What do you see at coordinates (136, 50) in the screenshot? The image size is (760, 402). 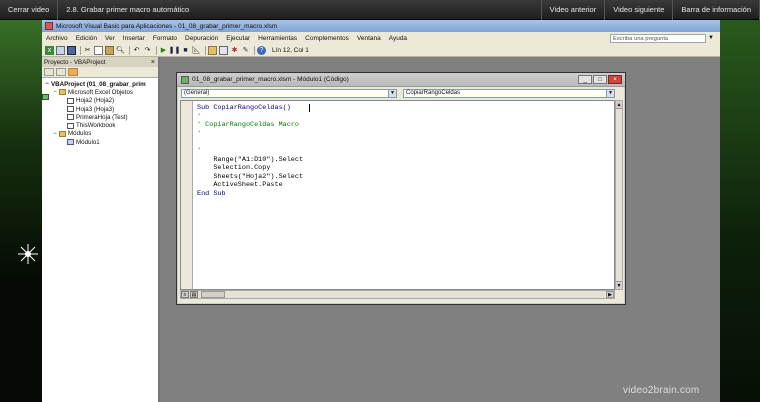 I see `undo-icon: ↶` at bounding box center [136, 50].